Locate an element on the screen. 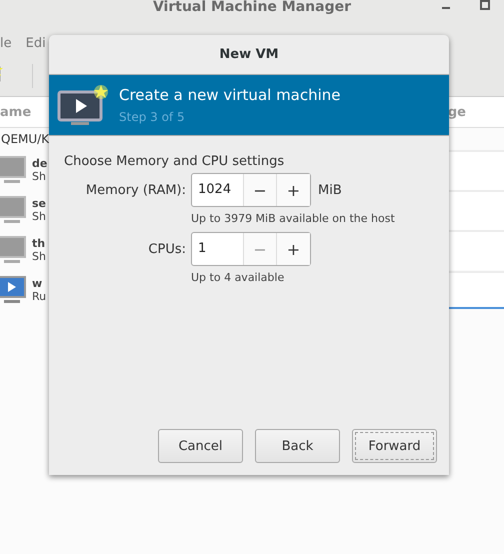 The image size is (504, 554). field-label: CPUs: is located at coordinates (167, 249).